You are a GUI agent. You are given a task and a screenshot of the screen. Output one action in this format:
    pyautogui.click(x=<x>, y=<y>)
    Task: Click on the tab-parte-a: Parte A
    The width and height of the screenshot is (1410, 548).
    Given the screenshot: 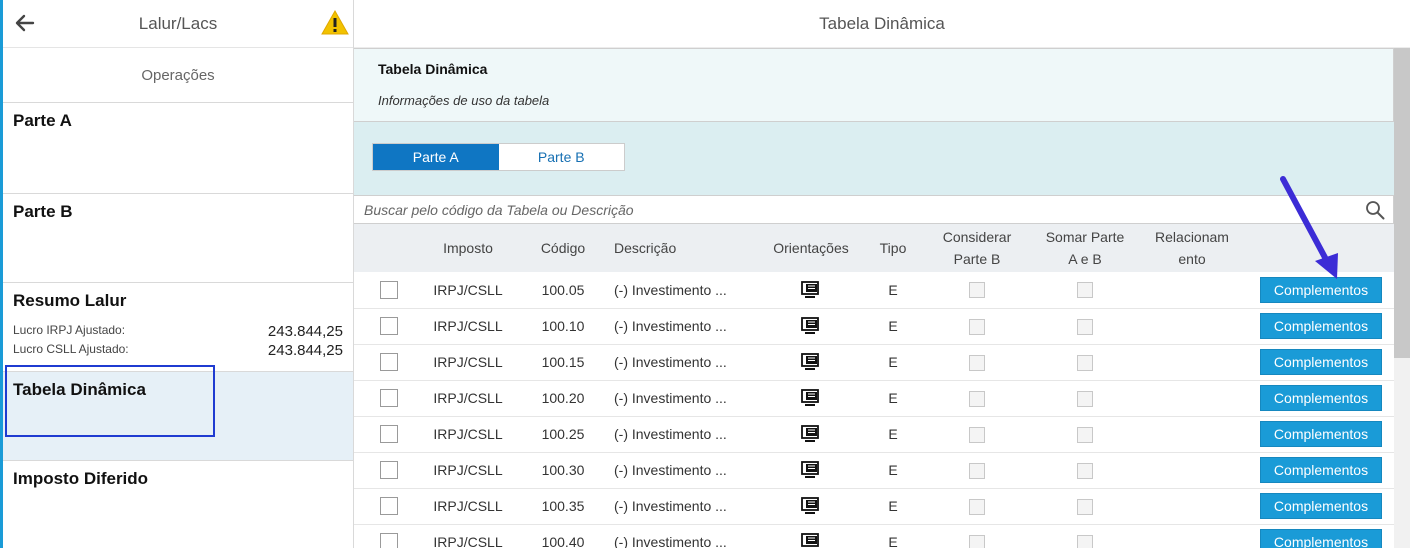 What is the action you would take?
    pyautogui.click(x=436, y=157)
    